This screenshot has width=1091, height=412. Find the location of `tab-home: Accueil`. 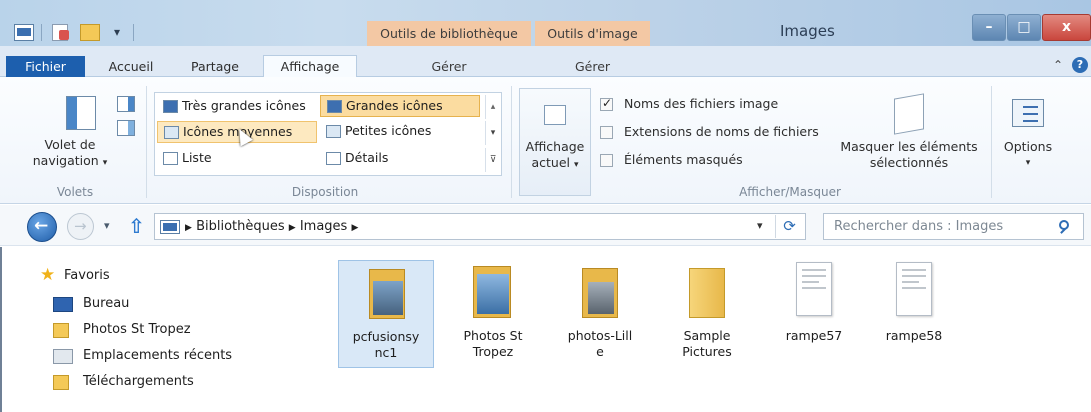

tab-home: Accueil is located at coordinates (131, 66).